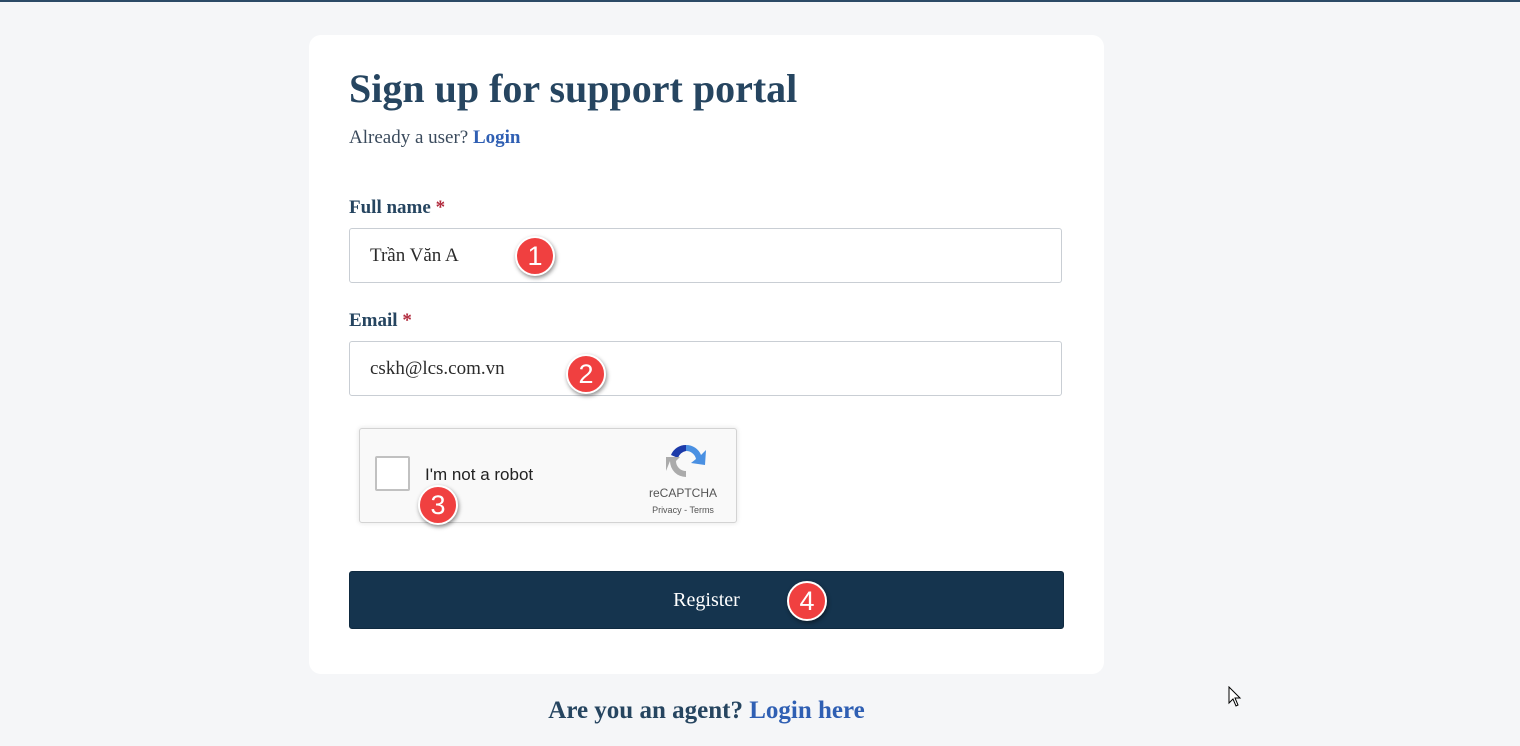 Image resolution: width=1520 pixels, height=746 pixels. I want to click on agent-question: Are you an agent?, so click(645, 710).